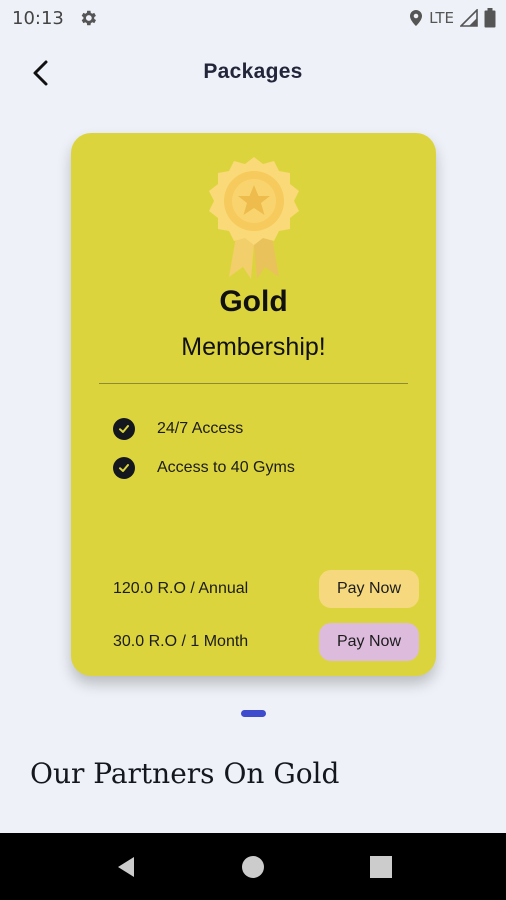 The width and height of the screenshot is (506, 900). I want to click on feature-item: Access to 40 Gyms, so click(204, 468).